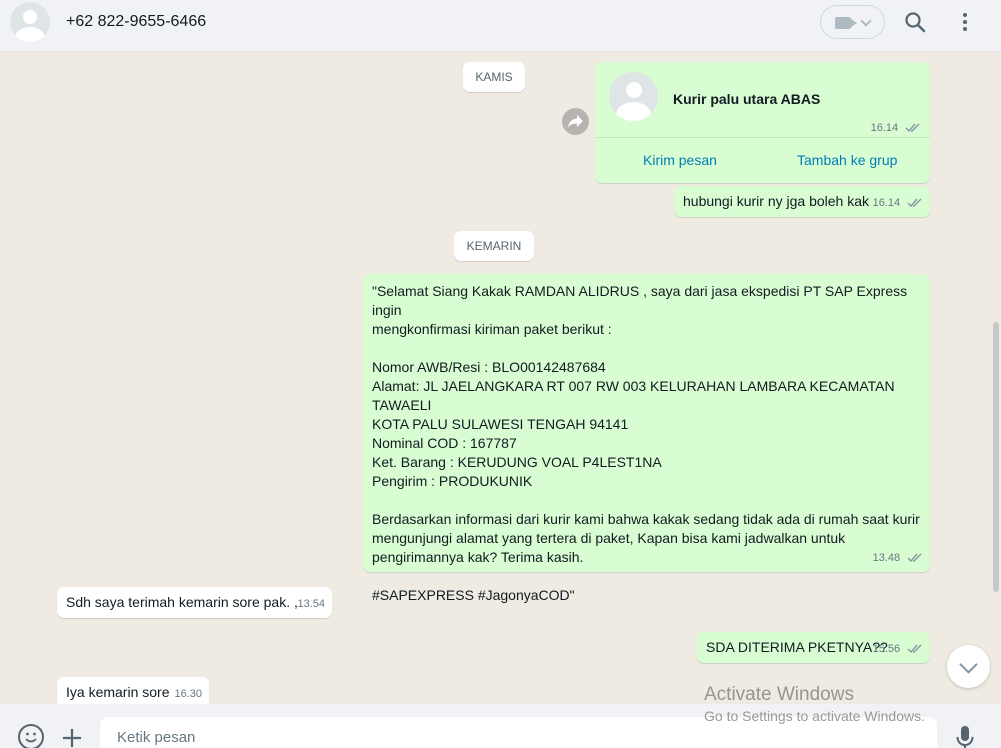  What do you see at coordinates (846, 23) in the screenshot?
I see `video-camera-icon` at bounding box center [846, 23].